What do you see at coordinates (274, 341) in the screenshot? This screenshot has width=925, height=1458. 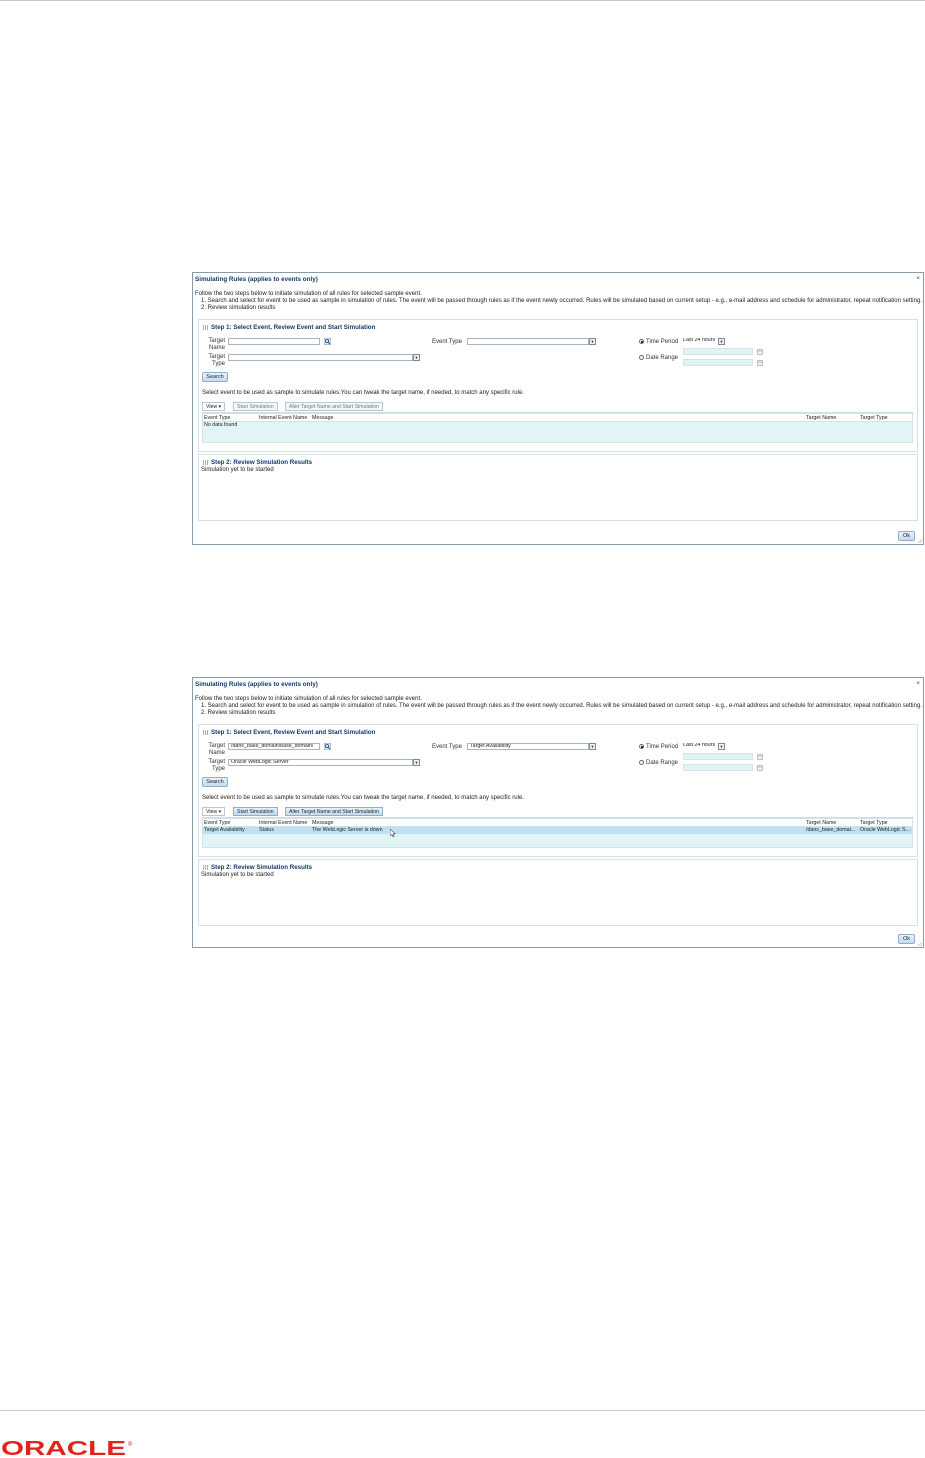 I see `target-name-input` at bounding box center [274, 341].